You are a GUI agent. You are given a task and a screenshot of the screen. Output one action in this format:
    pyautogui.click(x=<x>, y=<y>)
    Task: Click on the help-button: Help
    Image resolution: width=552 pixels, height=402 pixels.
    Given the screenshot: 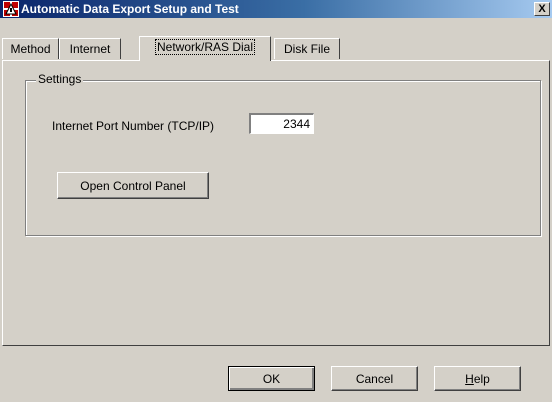 What is the action you would take?
    pyautogui.click(x=477, y=378)
    